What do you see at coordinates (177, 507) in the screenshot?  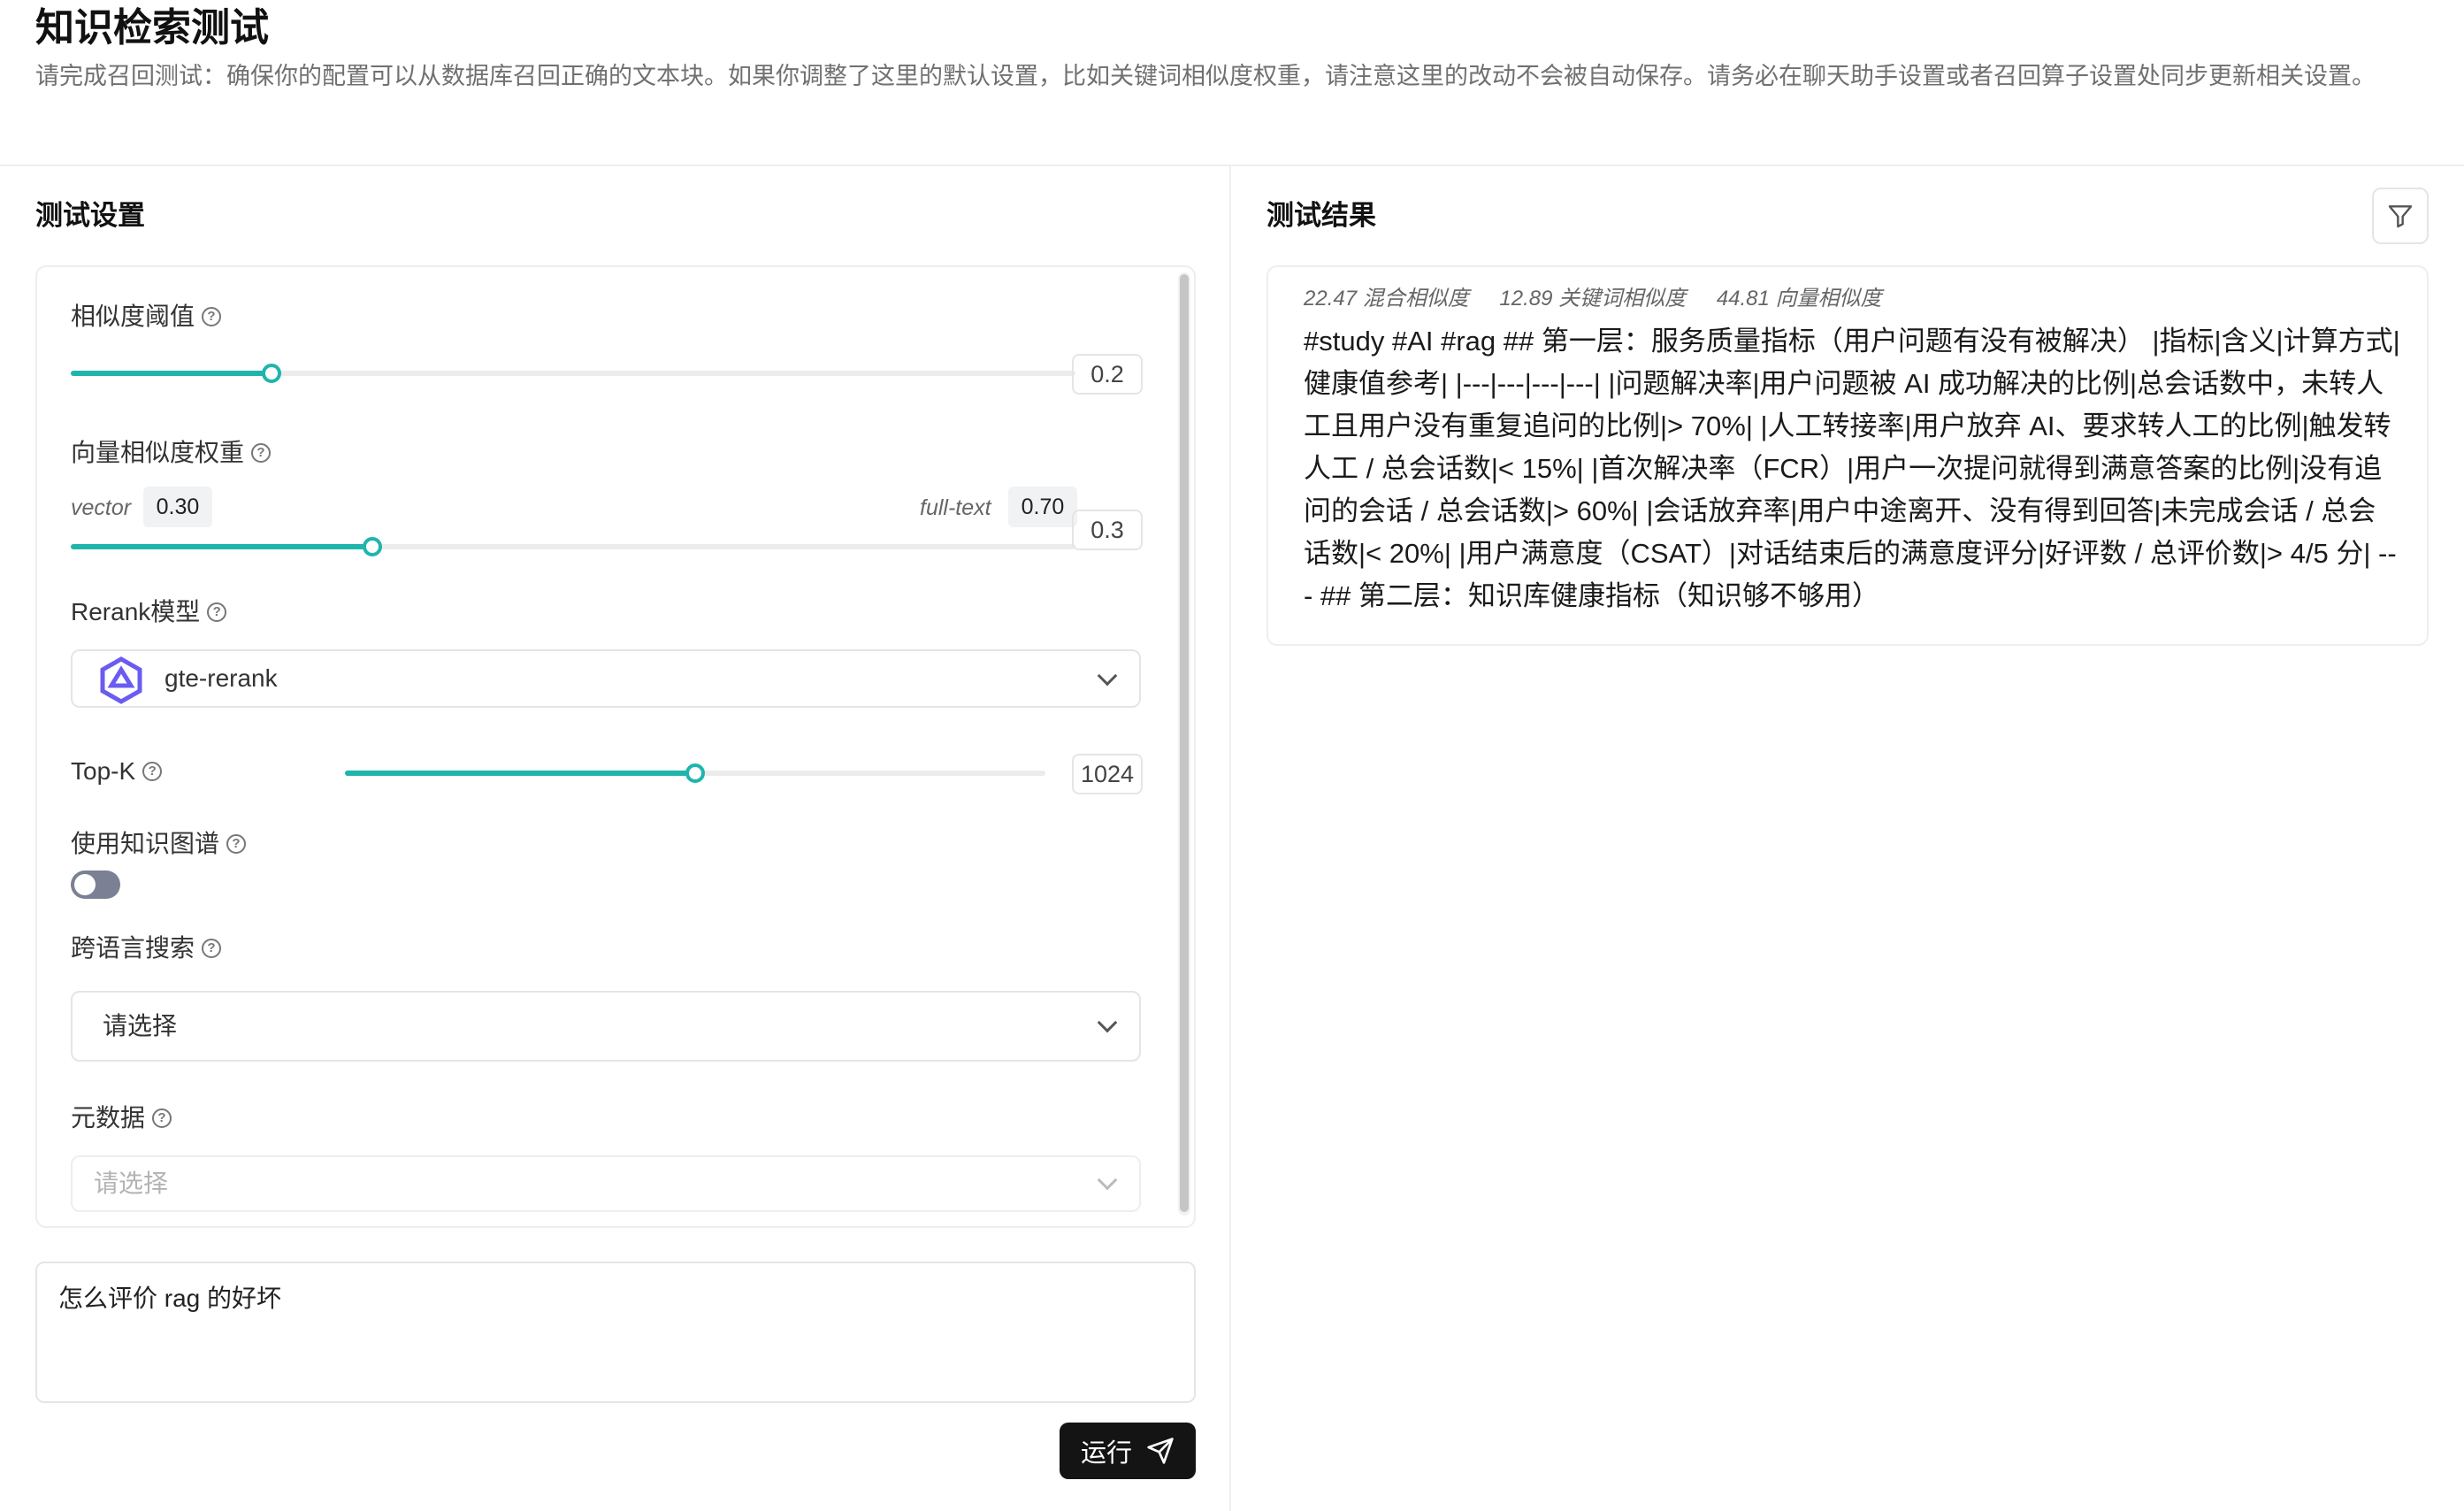 I see `vector-value: 0.30` at bounding box center [177, 507].